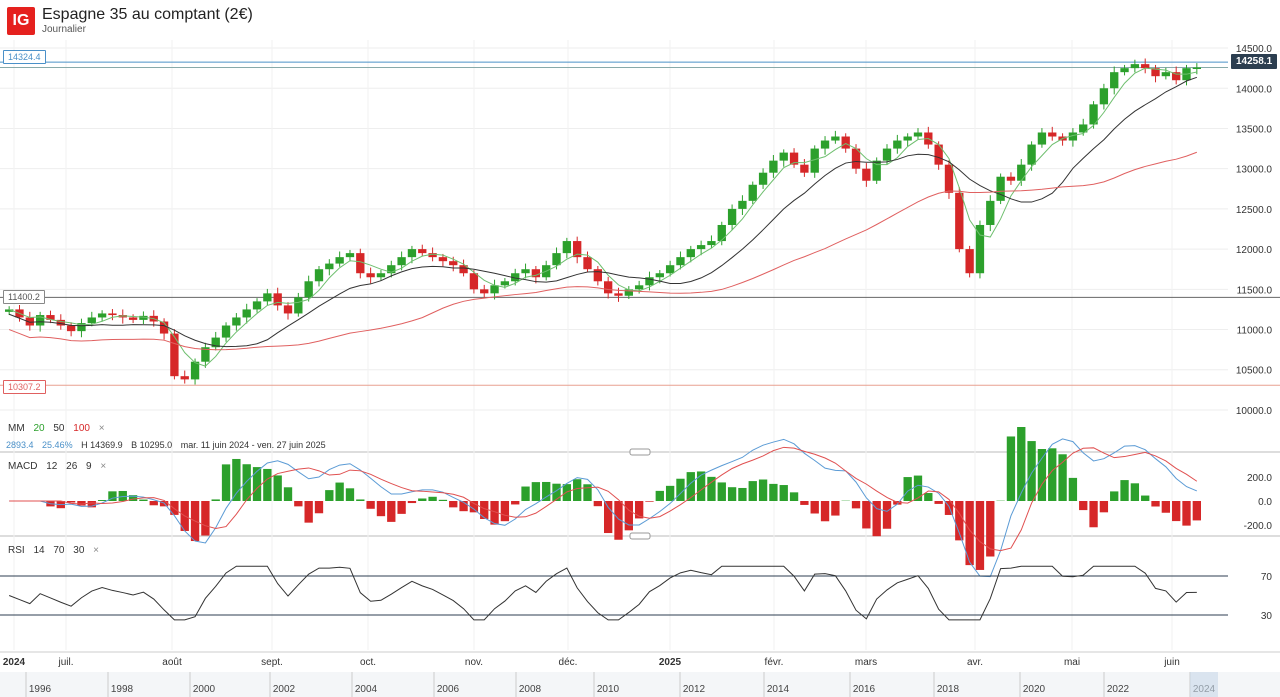 This screenshot has width=1280, height=697. Describe the element at coordinates (864, 689) in the screenshot. I see `navigator-year-label: 2016` at that location.